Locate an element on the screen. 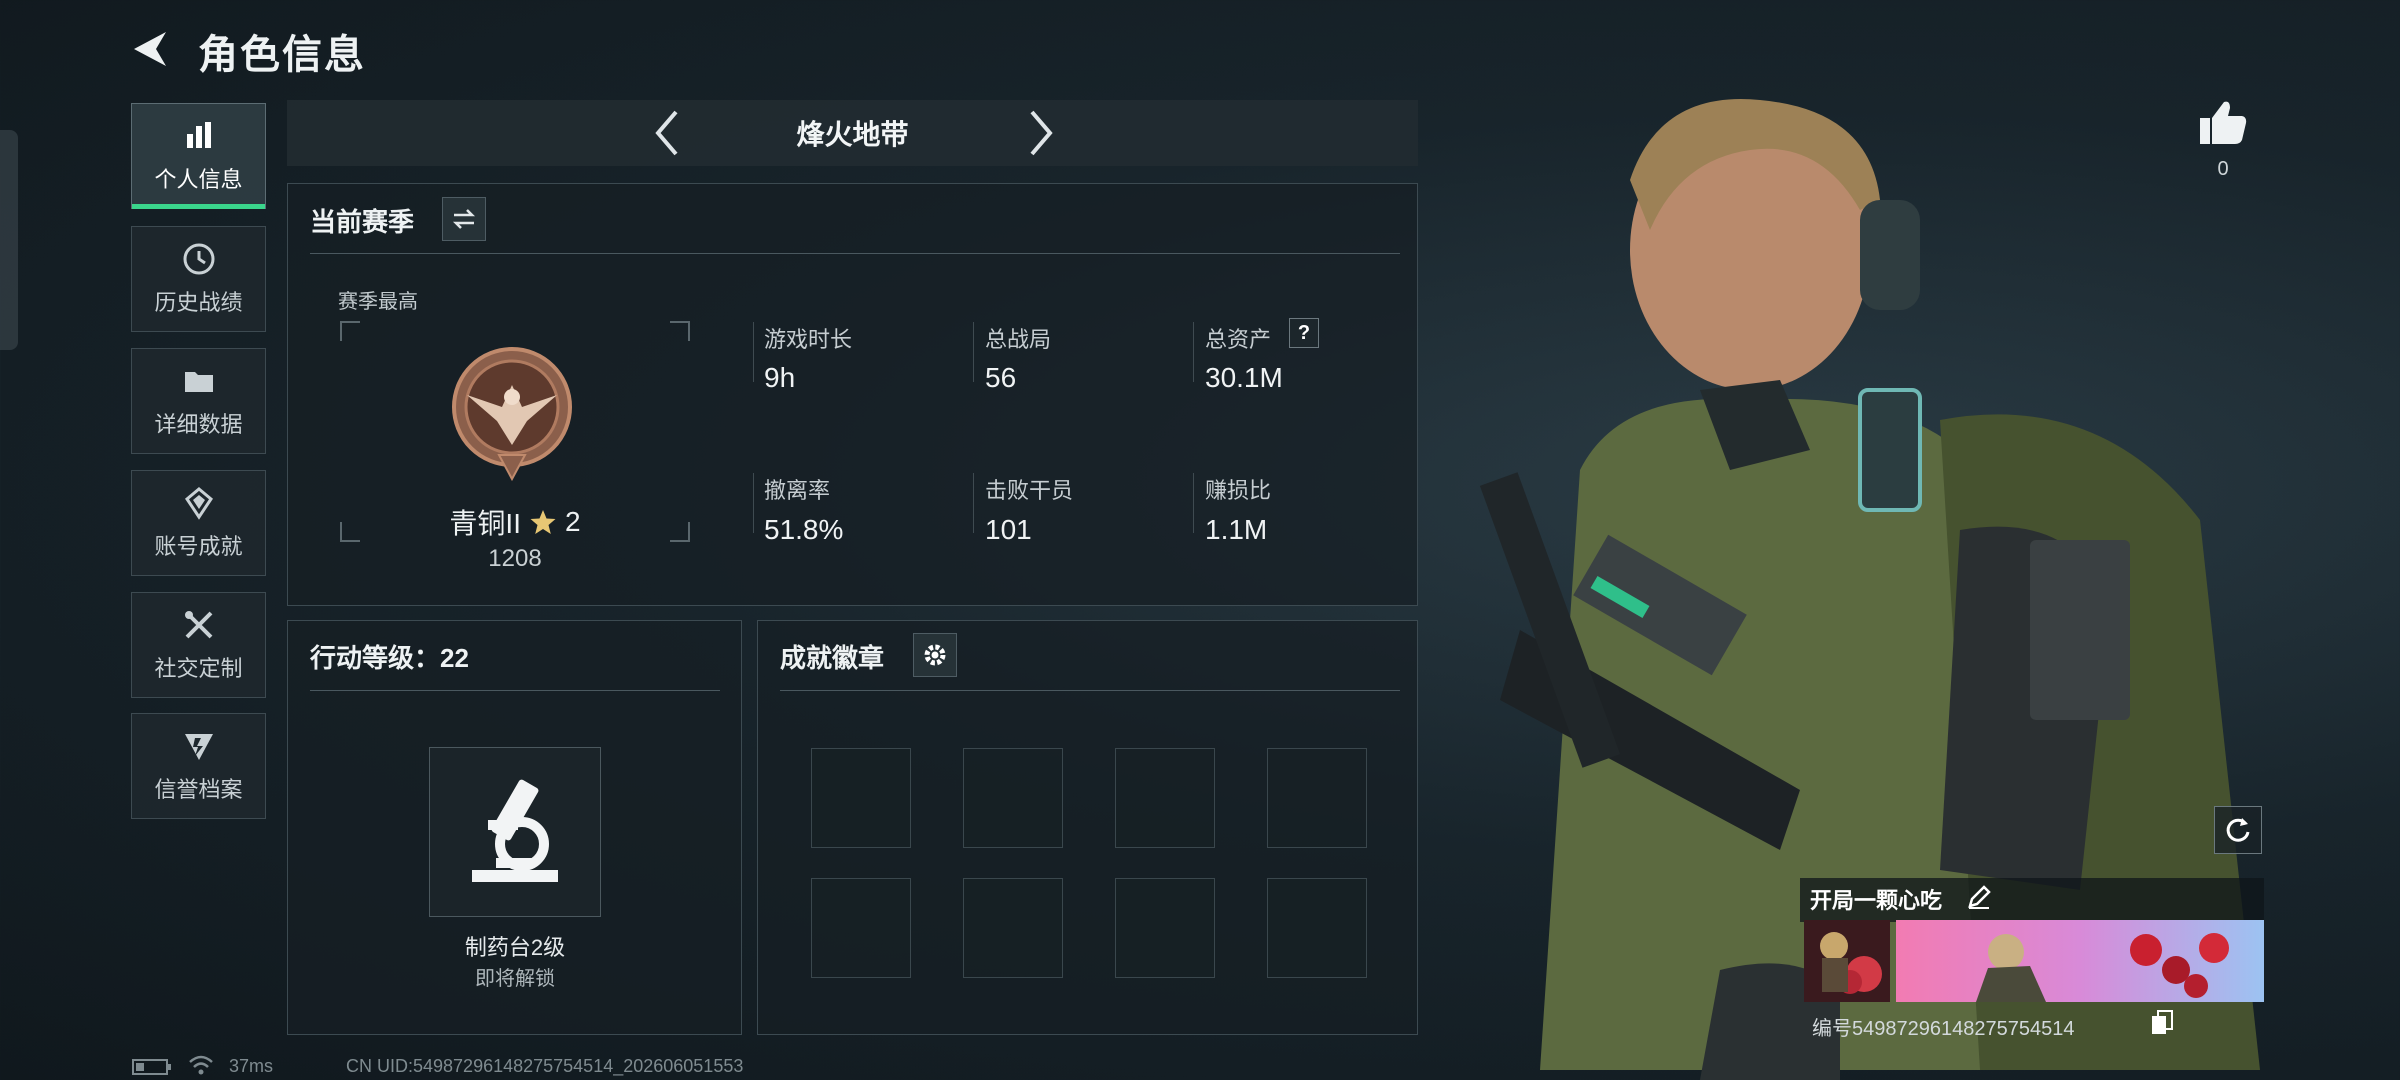  tools-icon is located at coordinates (198, 625).